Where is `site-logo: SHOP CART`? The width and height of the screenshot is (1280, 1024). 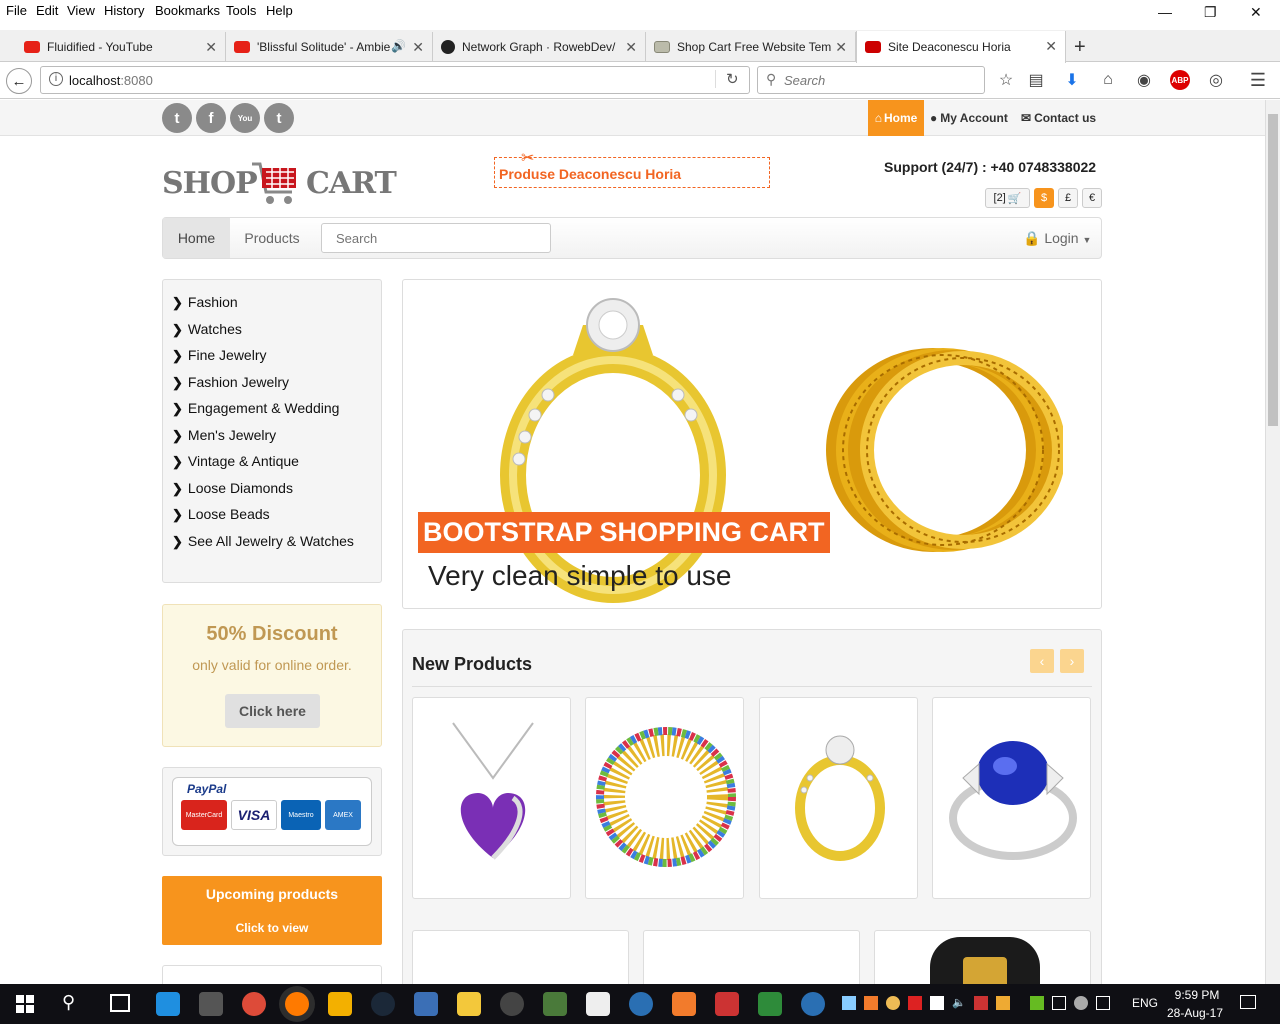
site-logo: SHOP CART is located at coordinates (279, 181).